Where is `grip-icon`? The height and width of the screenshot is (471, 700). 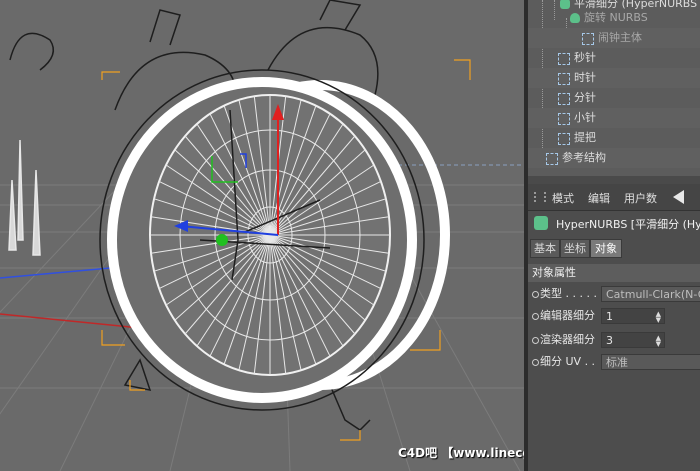
grip-icon is located at coordinates (540, 197).